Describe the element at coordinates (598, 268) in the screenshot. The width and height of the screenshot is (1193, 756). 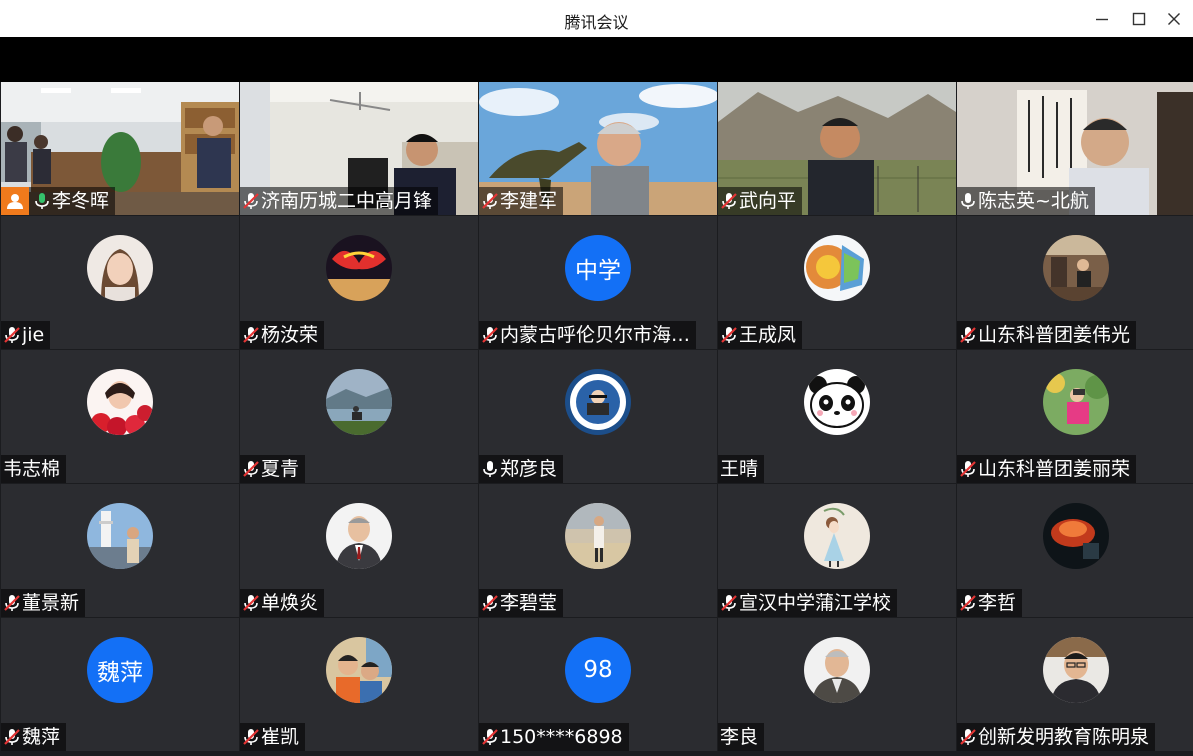
I see `avatar: 中学` at that location.